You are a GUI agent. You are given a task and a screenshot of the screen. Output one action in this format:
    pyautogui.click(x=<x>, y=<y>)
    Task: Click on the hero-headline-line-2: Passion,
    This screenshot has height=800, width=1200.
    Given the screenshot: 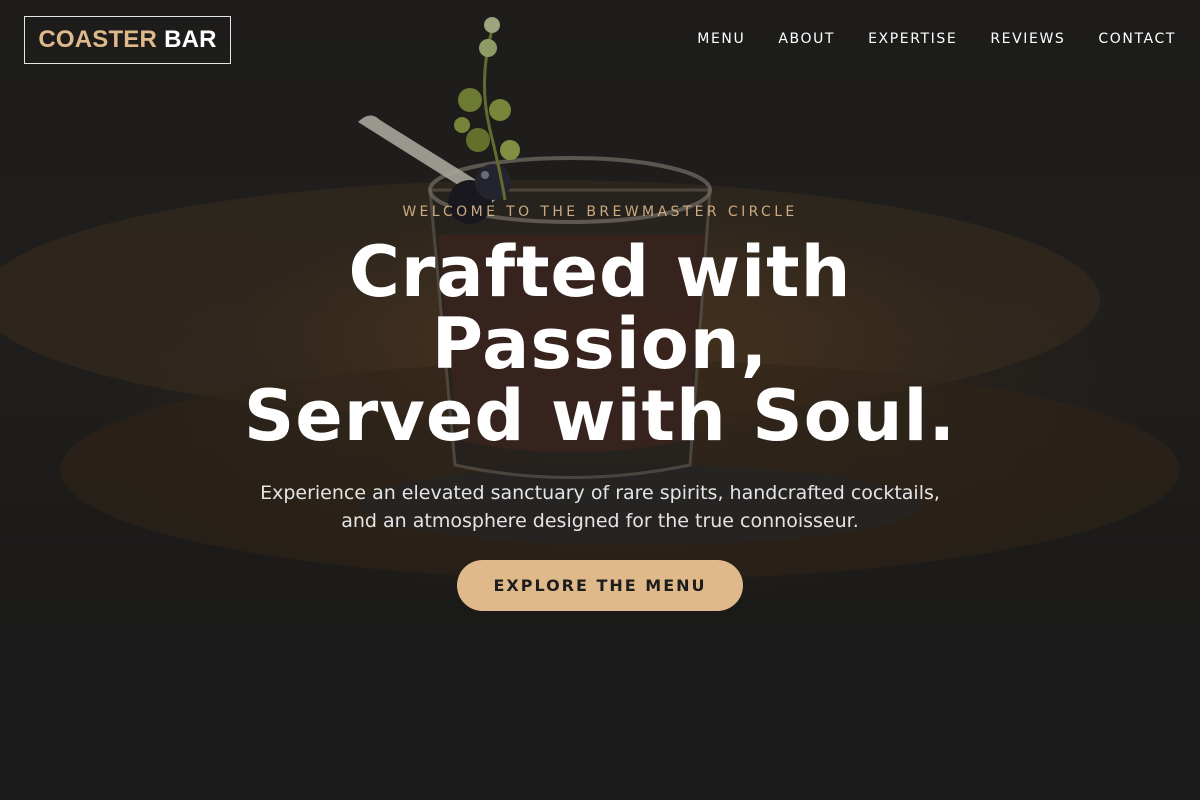 What is the action you would take?
    pyautogui.click(x=600, y=344)
    